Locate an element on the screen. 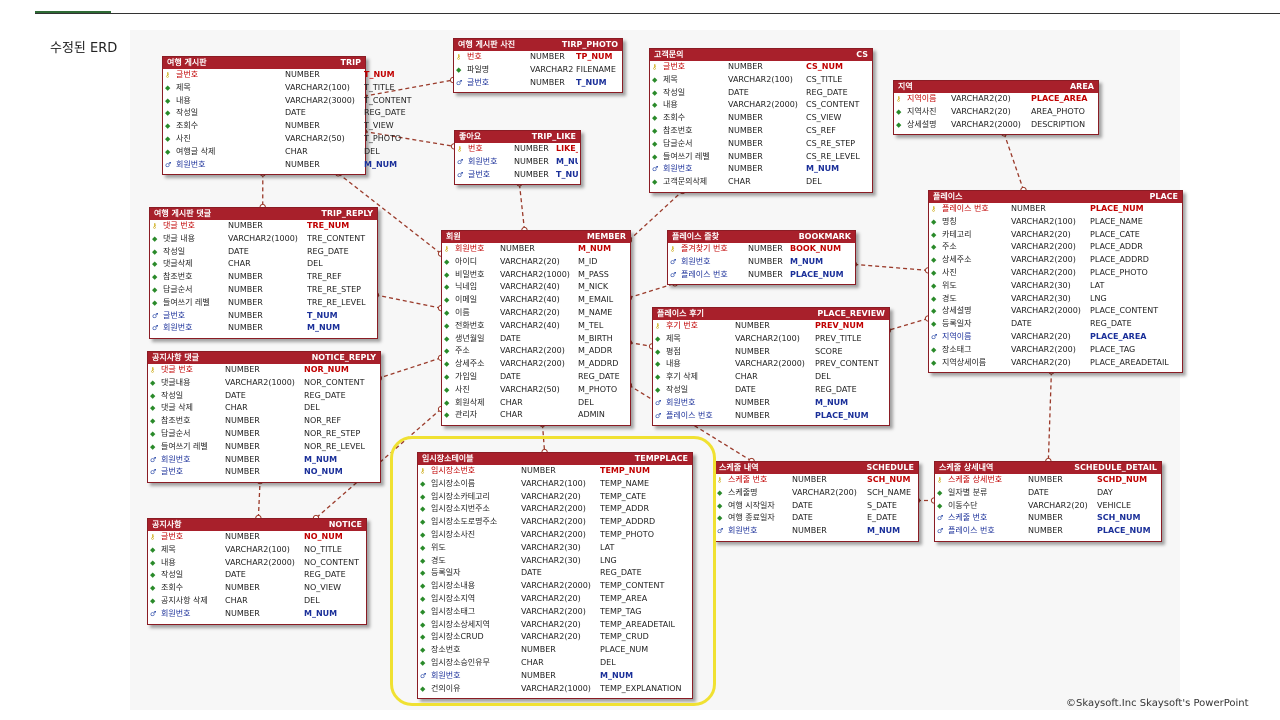 This screenshot has height=720, width=1280. attribute-column: VEHICLE is located at coordinates (1114, 505).